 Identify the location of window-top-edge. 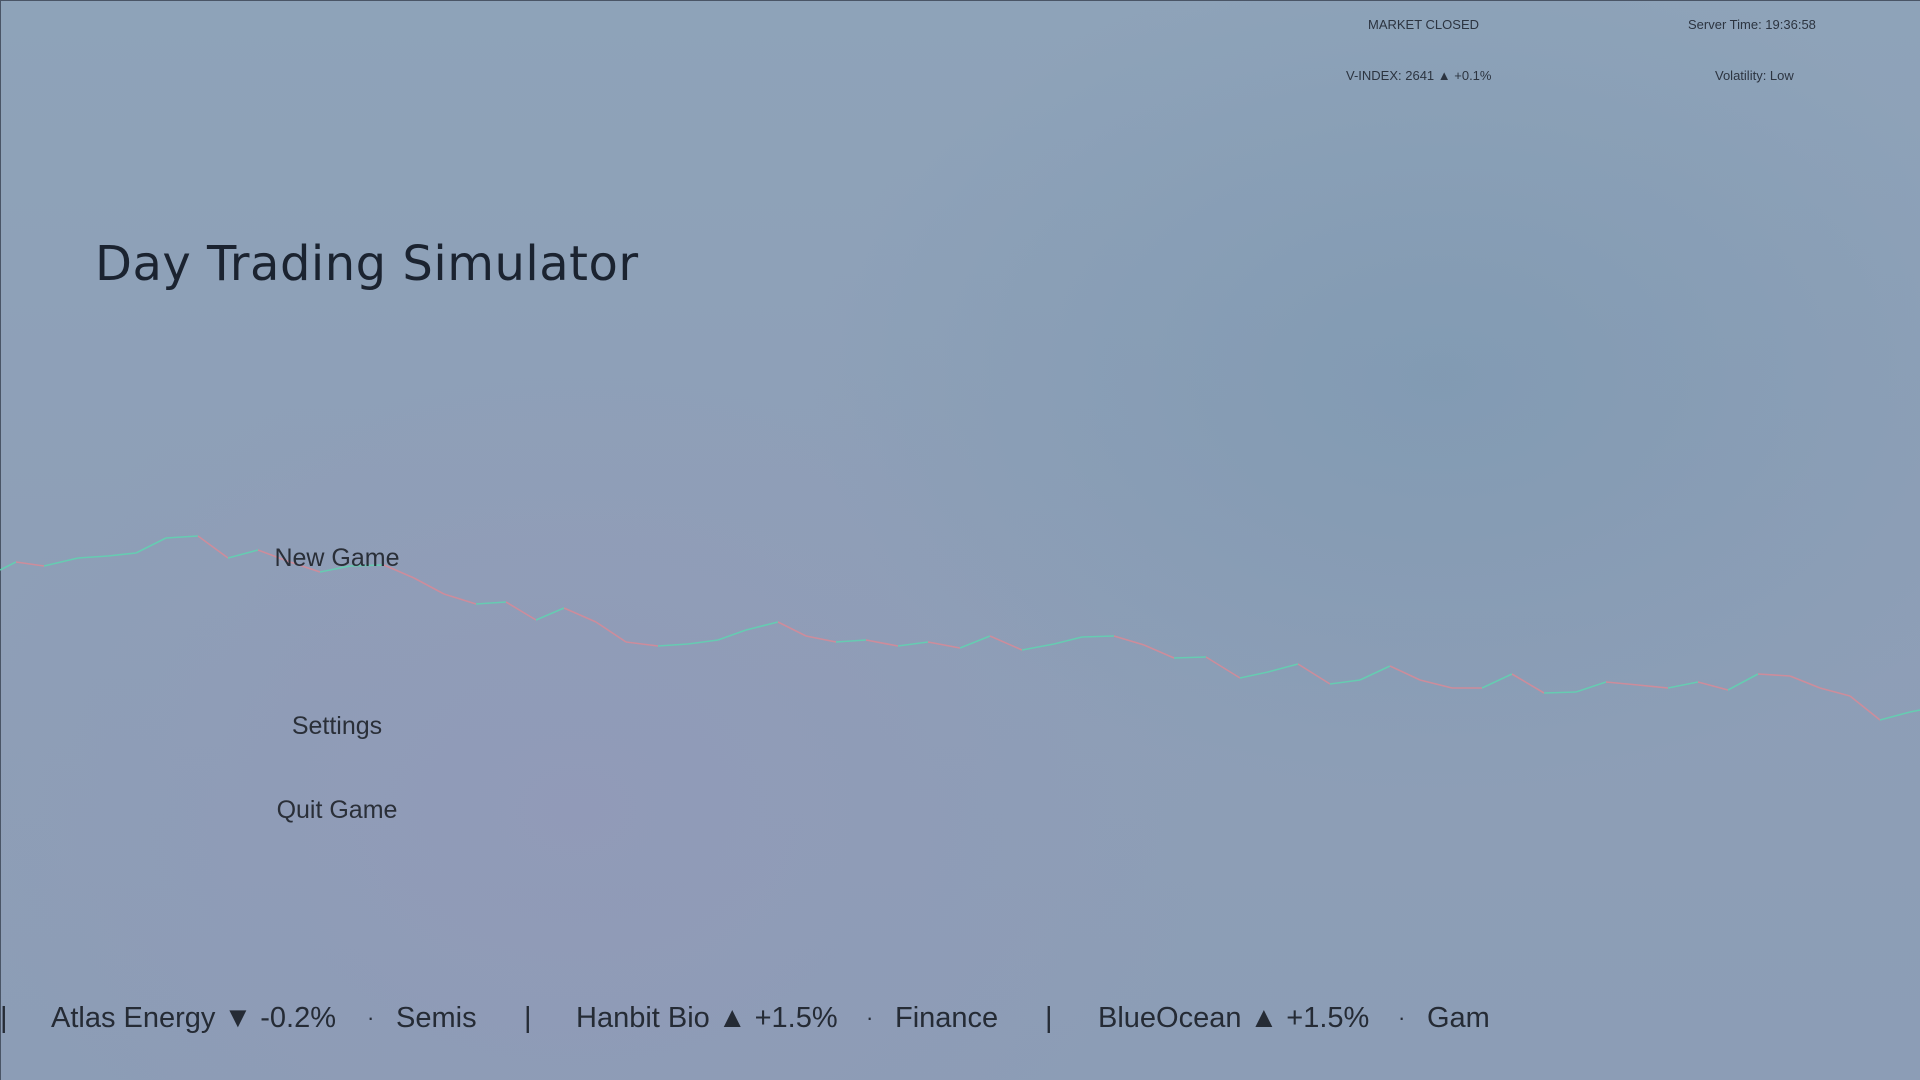
(960, 0).